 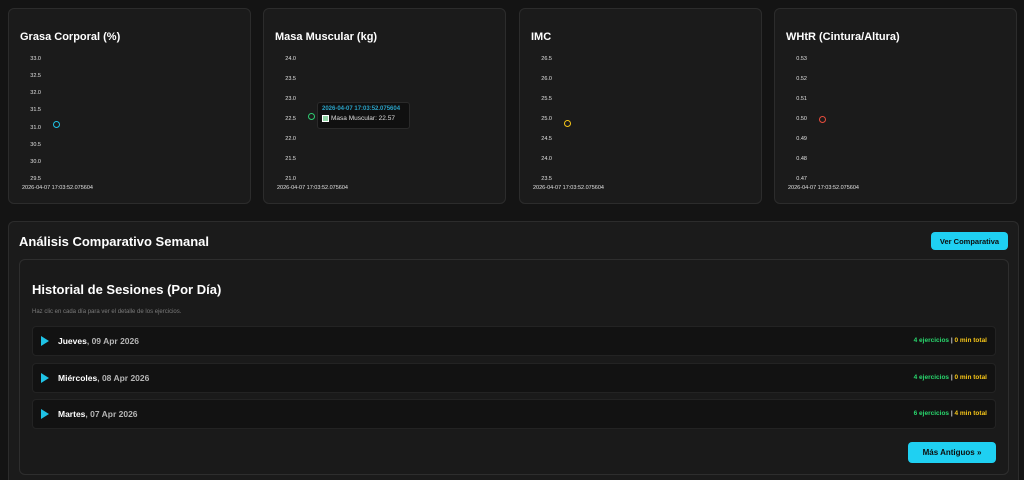 What do you see at coordinates (546, 139) in the screenshot?
I see `y-tick-label: 24.5` at bounding box center [546, 139].